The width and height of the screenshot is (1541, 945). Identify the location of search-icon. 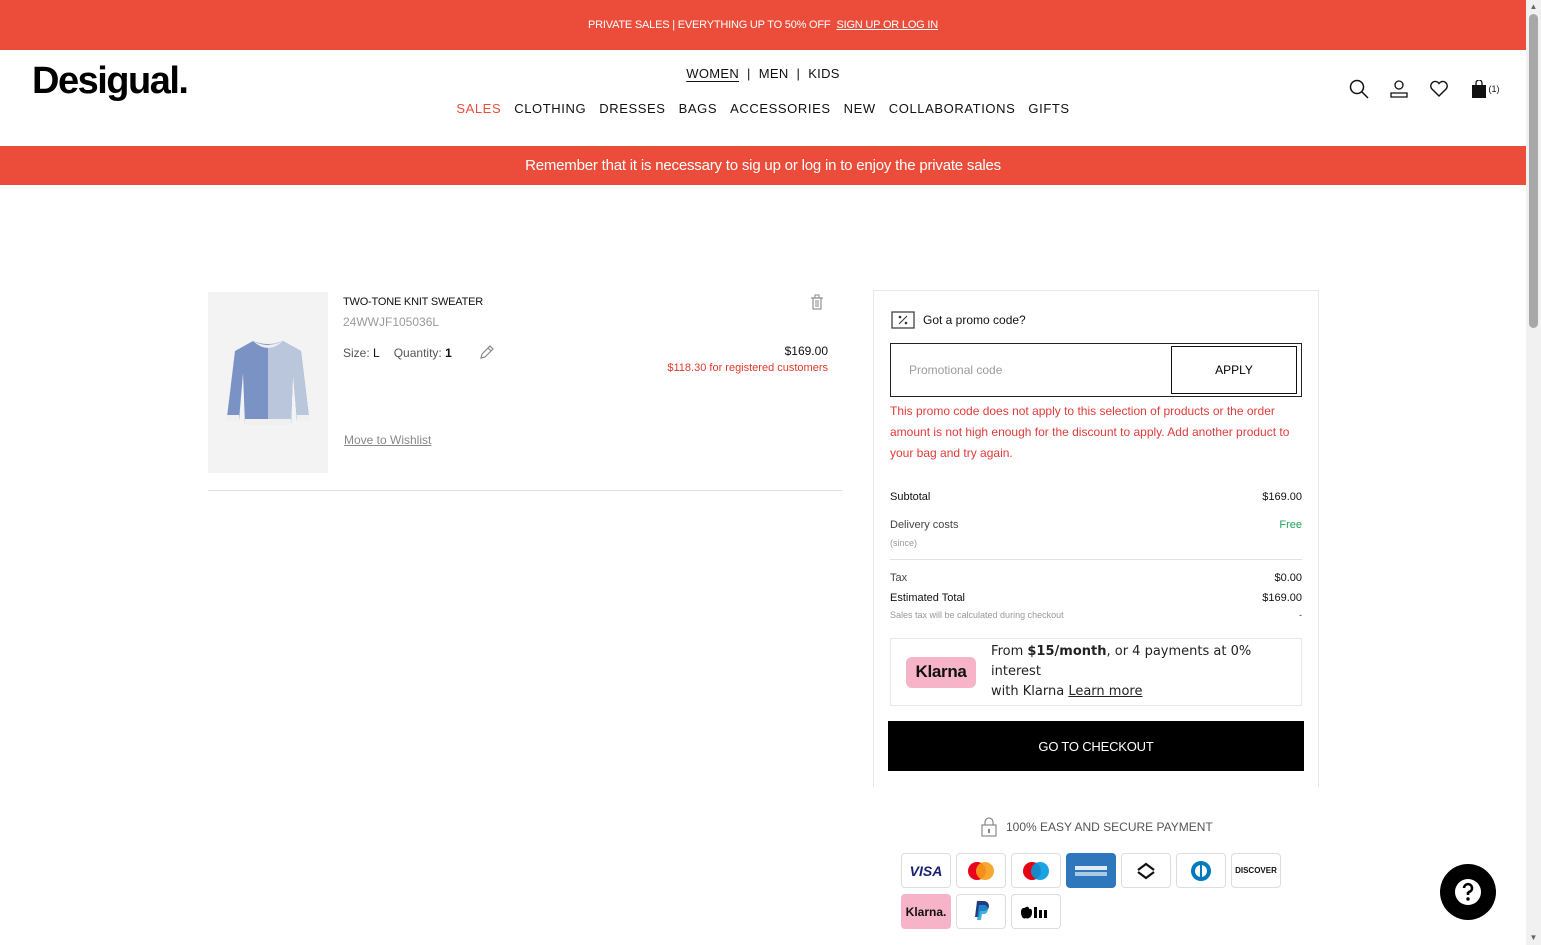
(1359, 89).